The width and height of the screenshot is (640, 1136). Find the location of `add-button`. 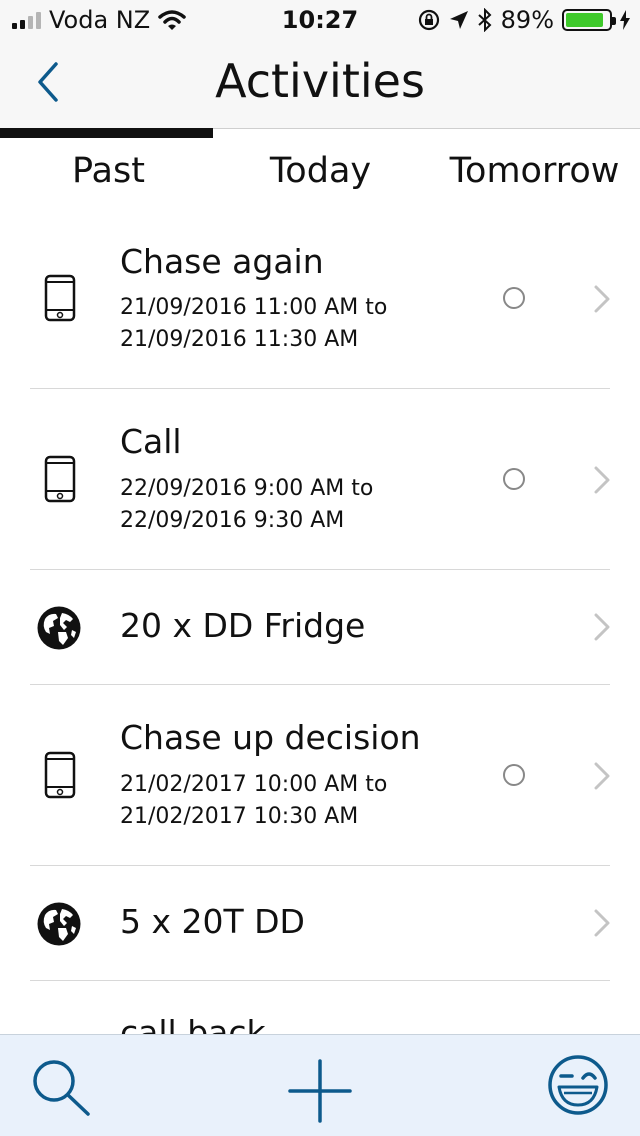

add-button is located at coordinates (320, 1093).